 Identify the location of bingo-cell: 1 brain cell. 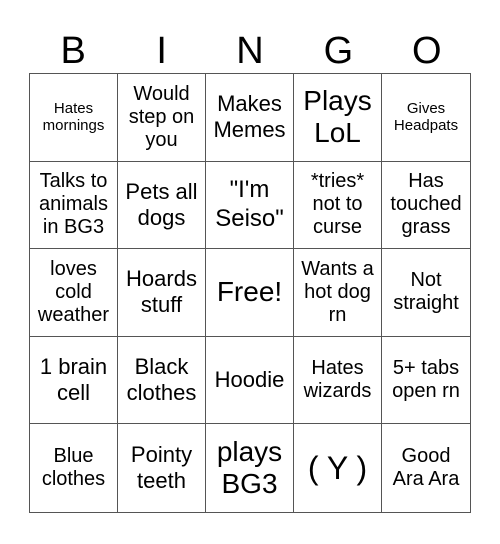
(74, 380).